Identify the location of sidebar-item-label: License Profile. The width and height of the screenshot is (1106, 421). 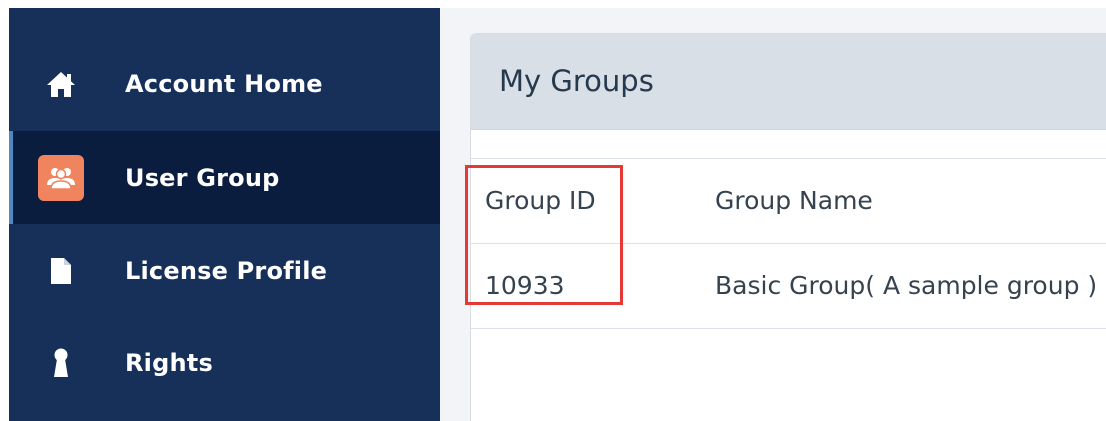
(226, 270).